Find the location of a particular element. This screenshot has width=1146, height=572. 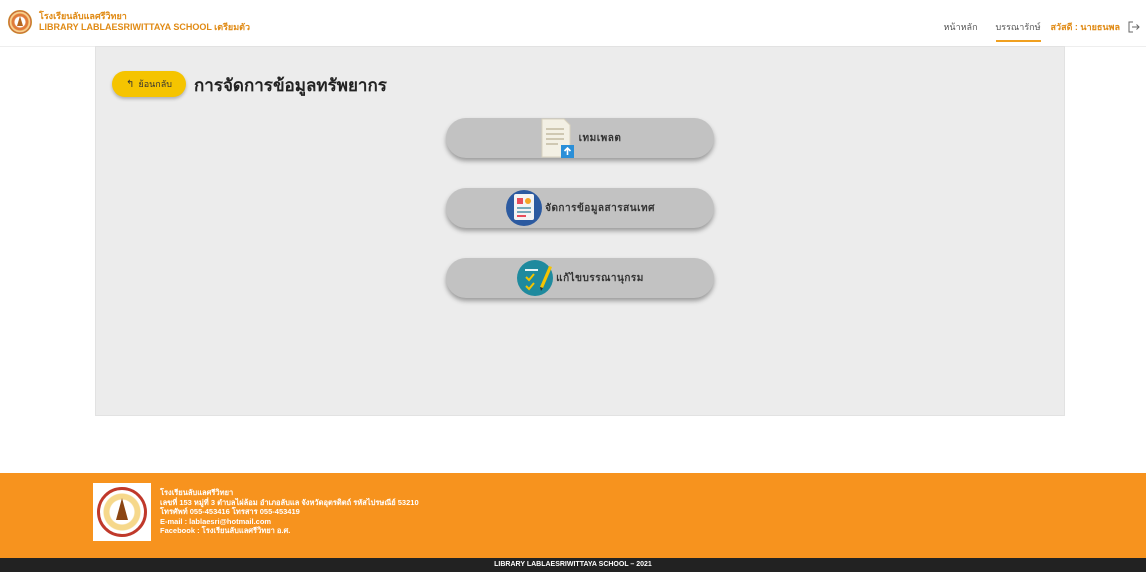

main-nav: หน้าหลัก บรรณารักษ์ สวัสดี : นายธนพล is located at coordinates (1032, 31).